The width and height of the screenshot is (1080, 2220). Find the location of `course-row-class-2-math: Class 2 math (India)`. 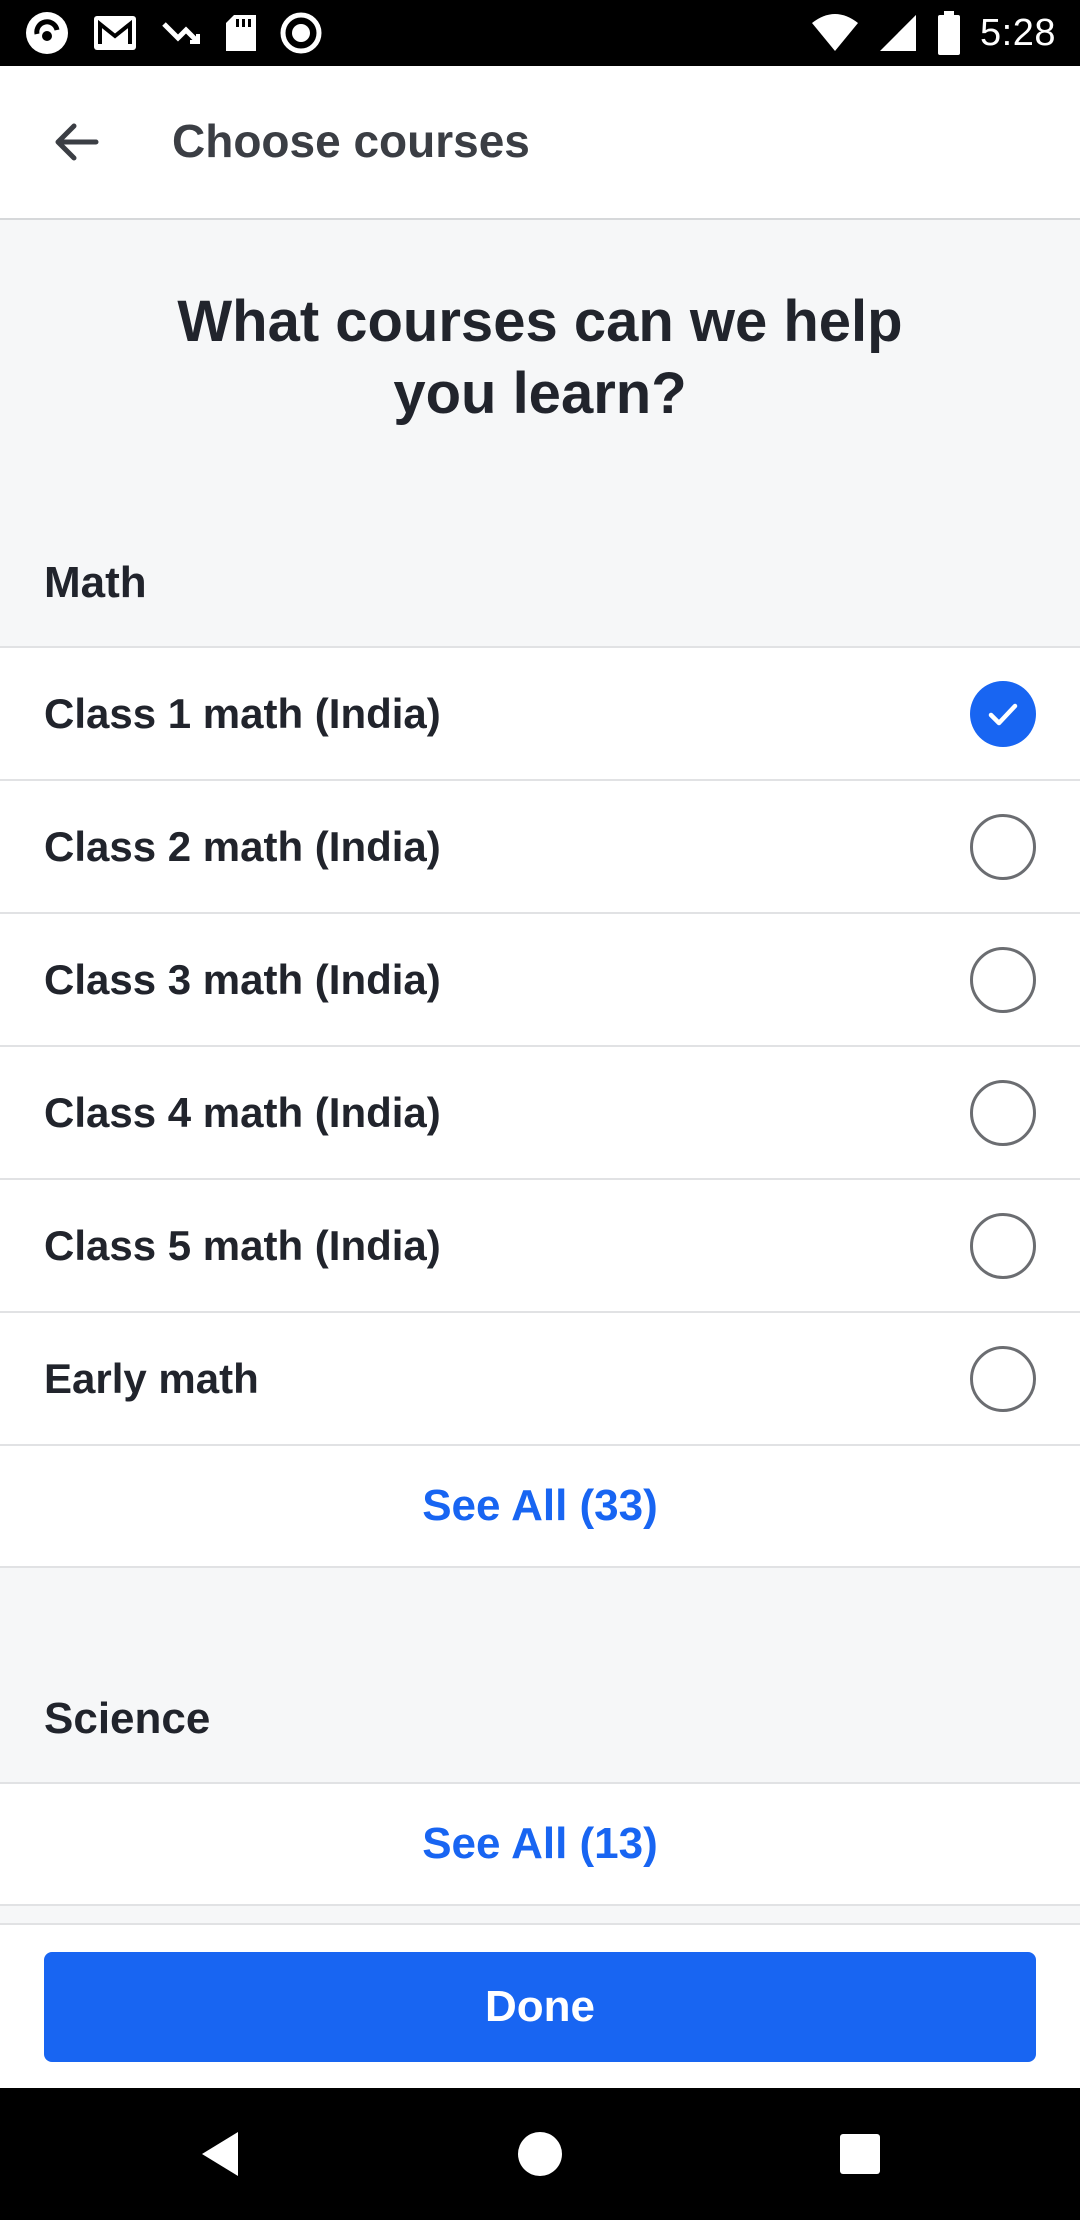

course-row-class-2-math: Class 2 math (India) is located at coordinates (540, 847).